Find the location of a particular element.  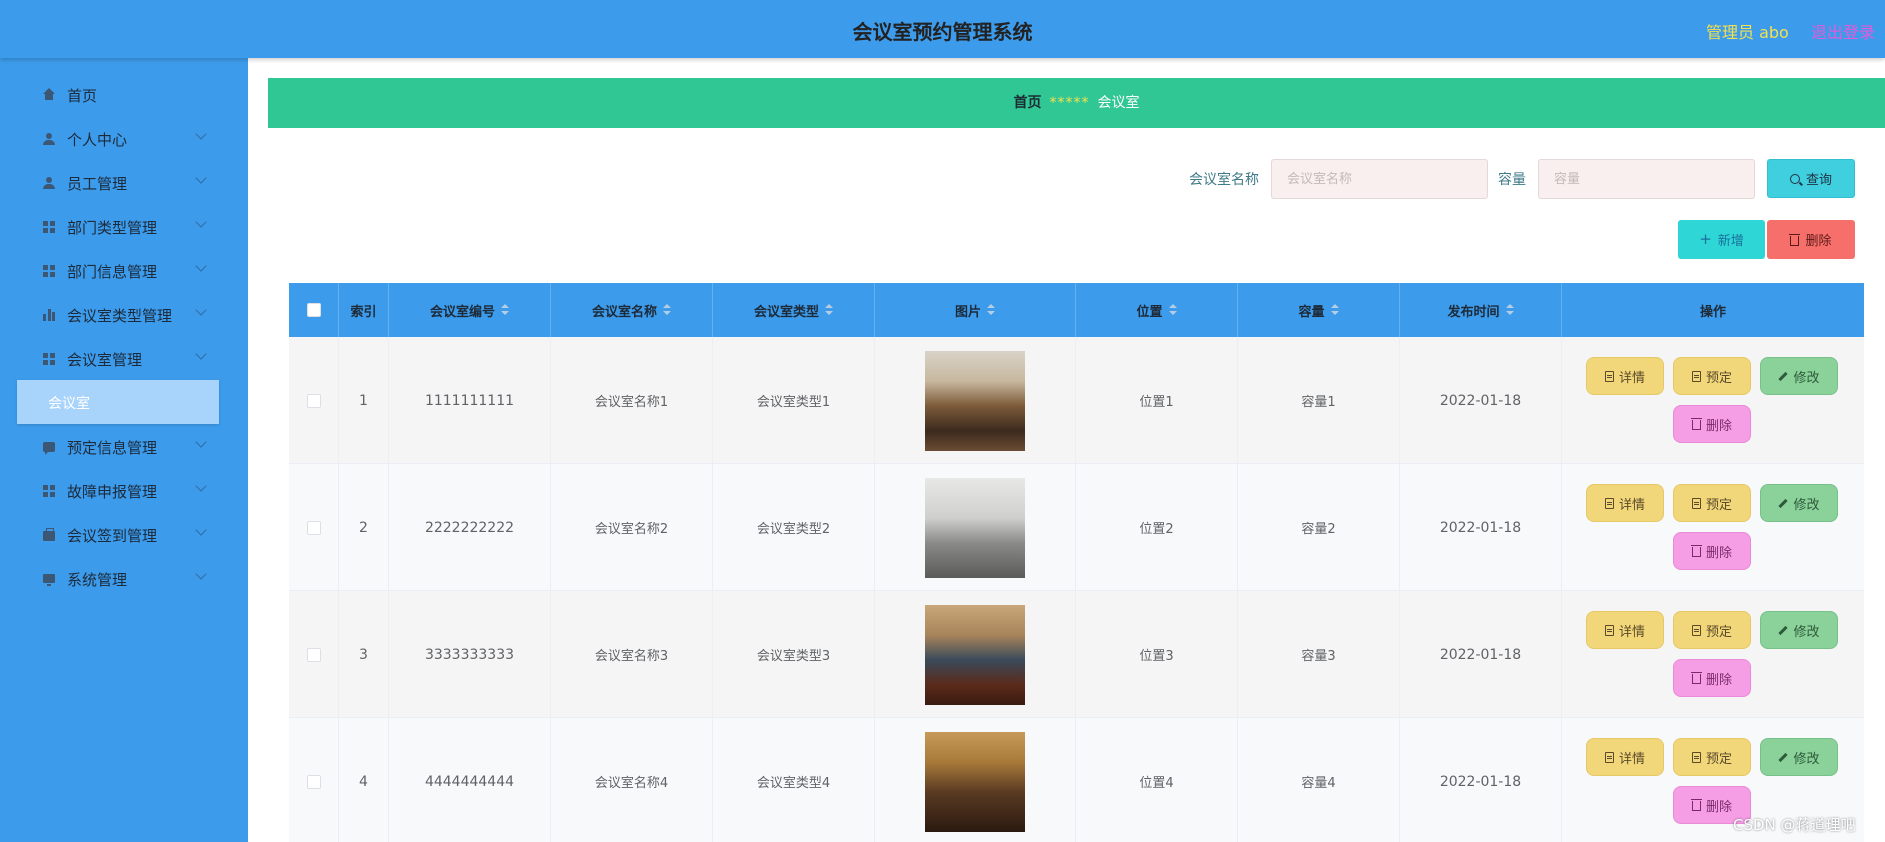

sidebar-item-room-type: 会议室类型管理 is located at coordinates (124, 315).